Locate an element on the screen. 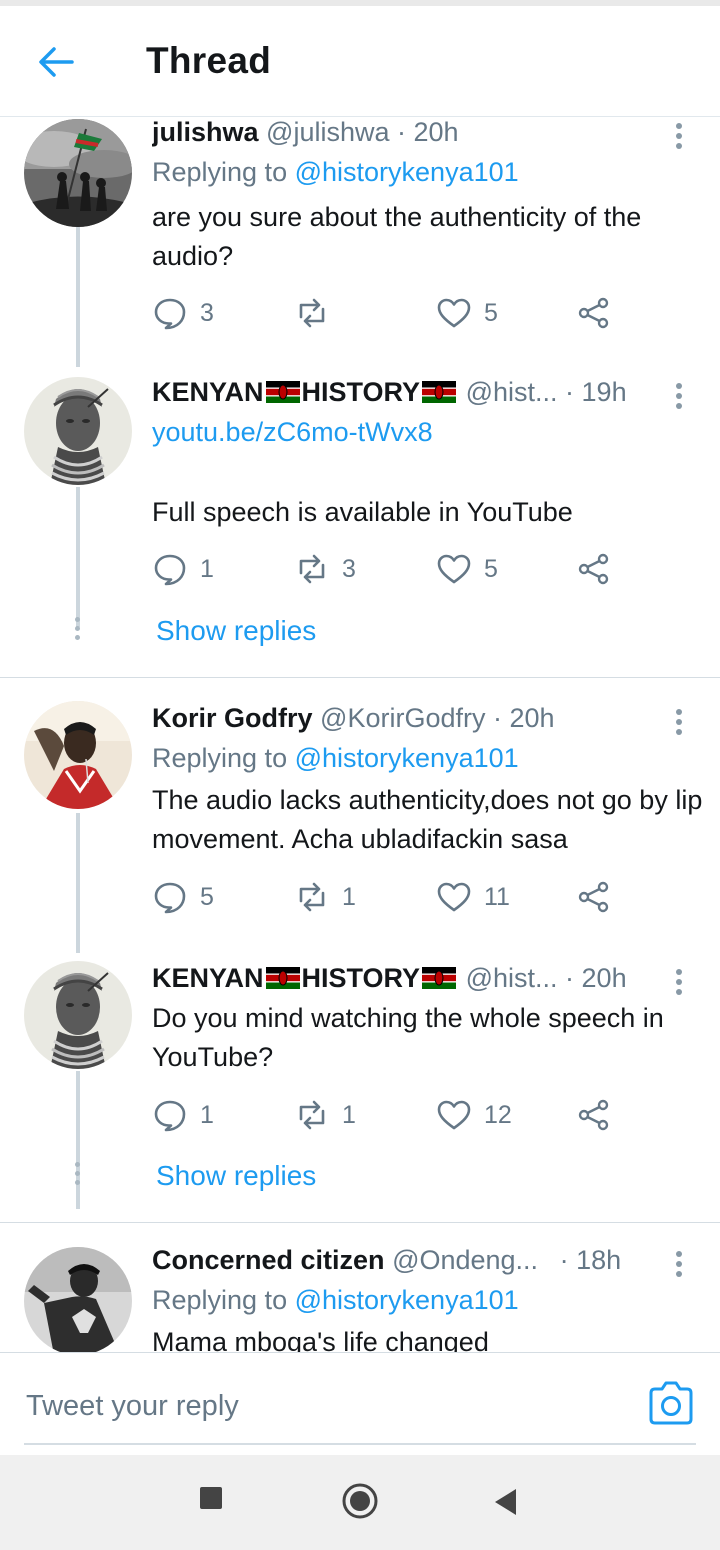  tweet-actions: 1 3 5 is located at coordinates (387, 569).